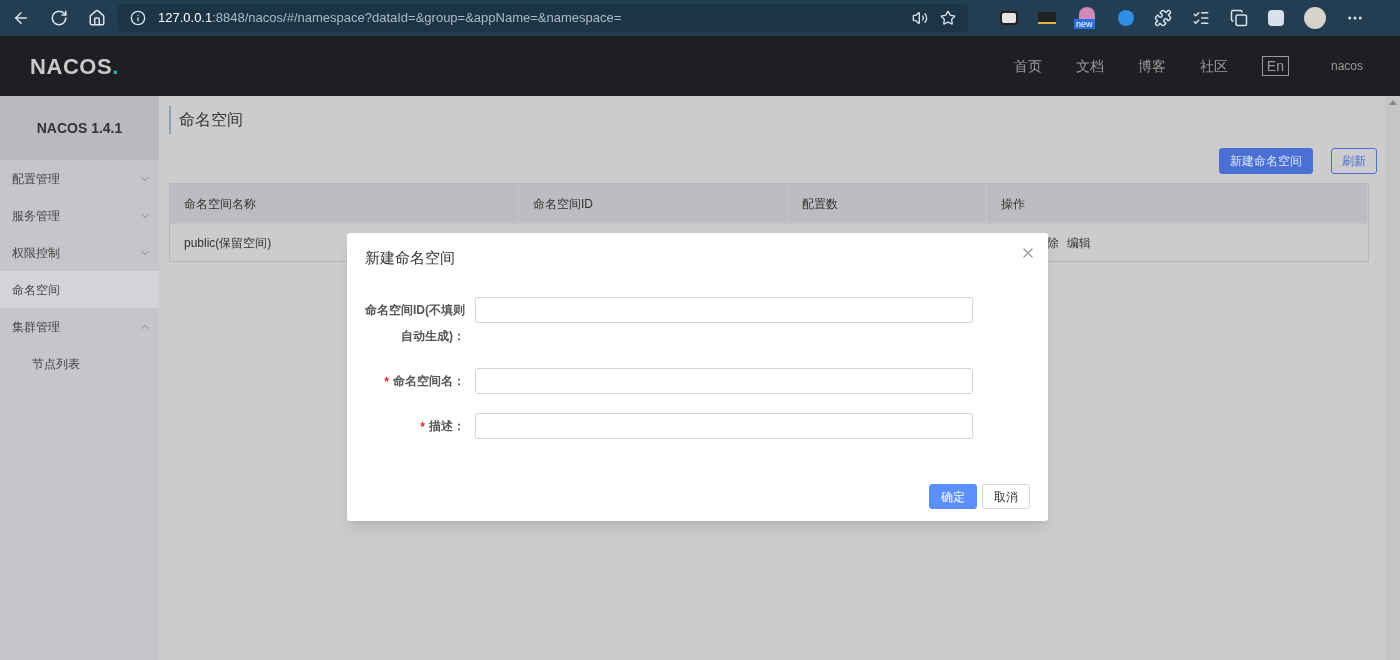  What do you see at coordinates (1151, 66) in the screenshot?
I see `nav-link: 博客` at bounding box center [1151, 66].